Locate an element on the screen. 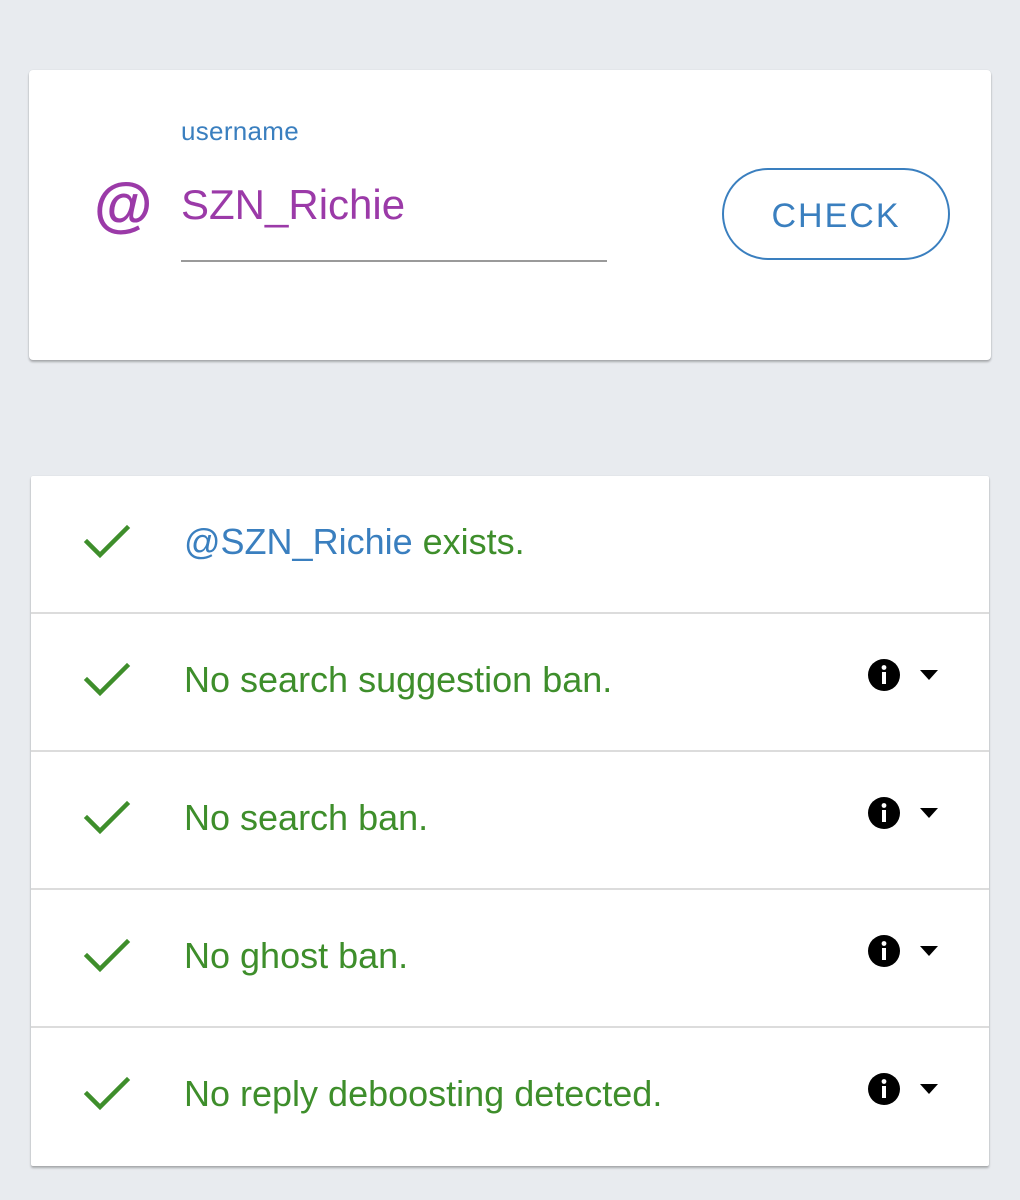  username-input-underline is located at coordinates (394, 261).